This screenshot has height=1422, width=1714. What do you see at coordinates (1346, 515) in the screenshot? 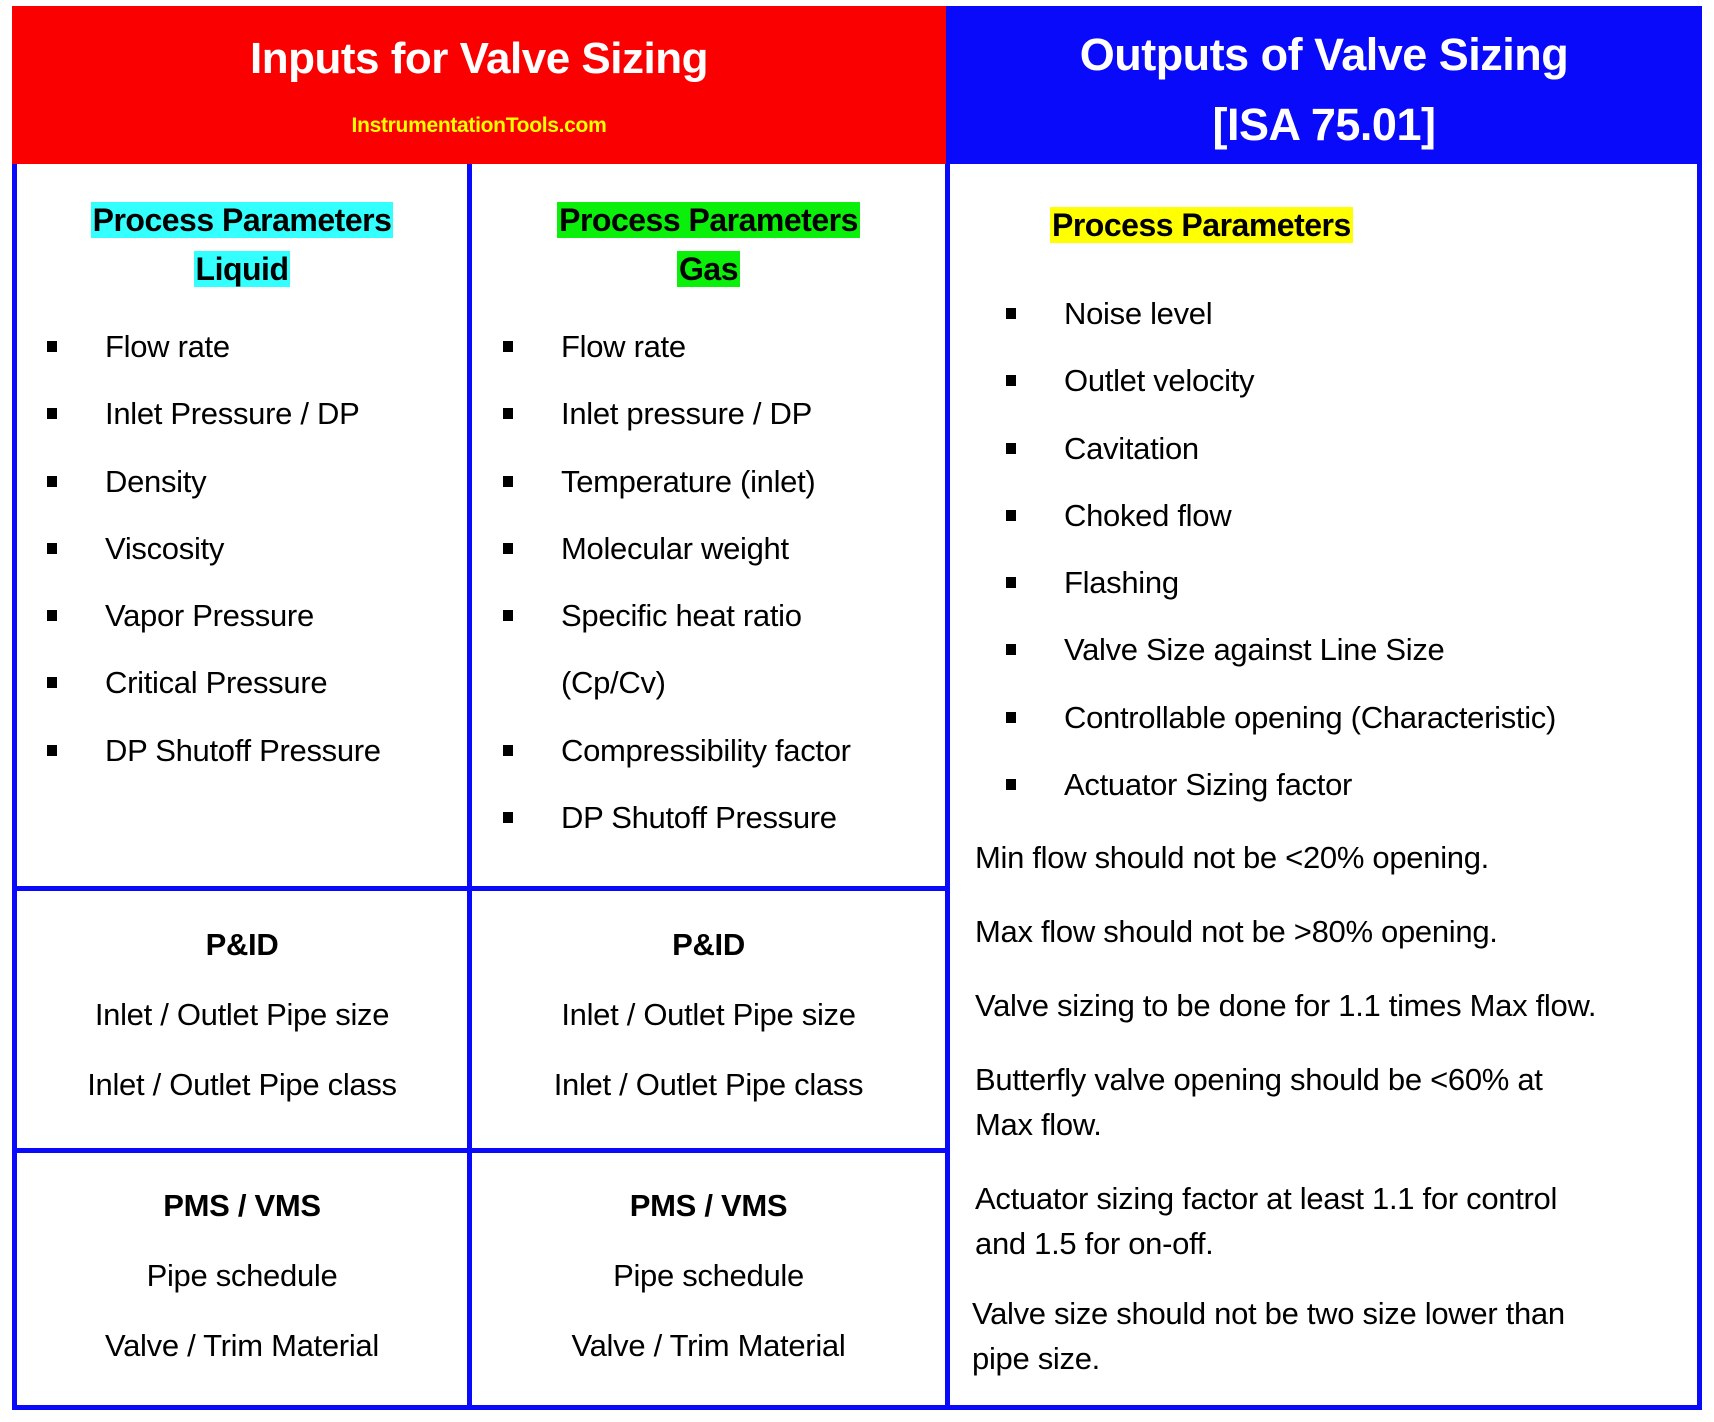
I see `list-item: Choked flow` at bounding box center [1346, 515].